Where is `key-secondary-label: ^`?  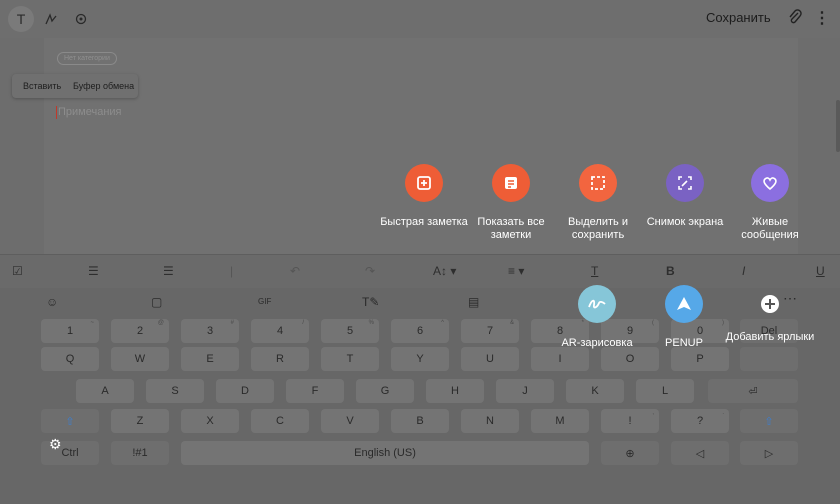
key-secondary-label: ^ is located at coordinates (442, 323).